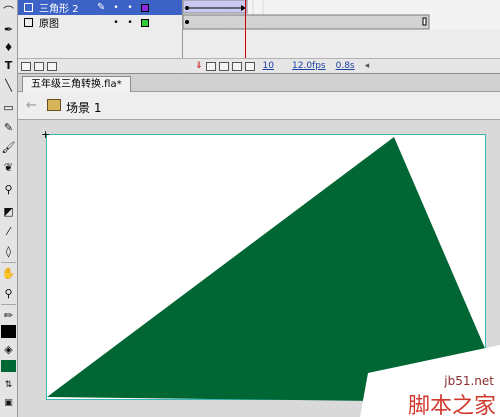 The width and height of the screenshot is (500, 417). What do you see at coordinates (8, 11) in the screenshot?
I see `lasso-icon: ⌒` at bounding box center [8, 11].